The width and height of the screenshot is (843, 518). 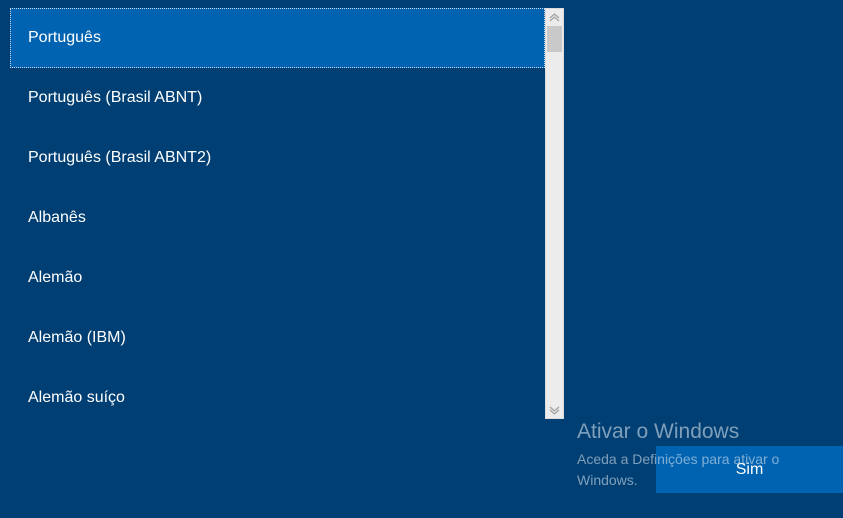 I want to click on list-item-label: Alemão (IBM), so click(x=77, y=337).